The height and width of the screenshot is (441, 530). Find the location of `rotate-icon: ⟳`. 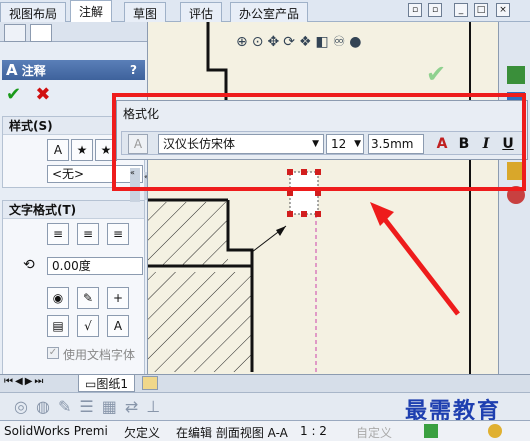

rotate-icon: ⟳ is located at coordinates (291, 42).